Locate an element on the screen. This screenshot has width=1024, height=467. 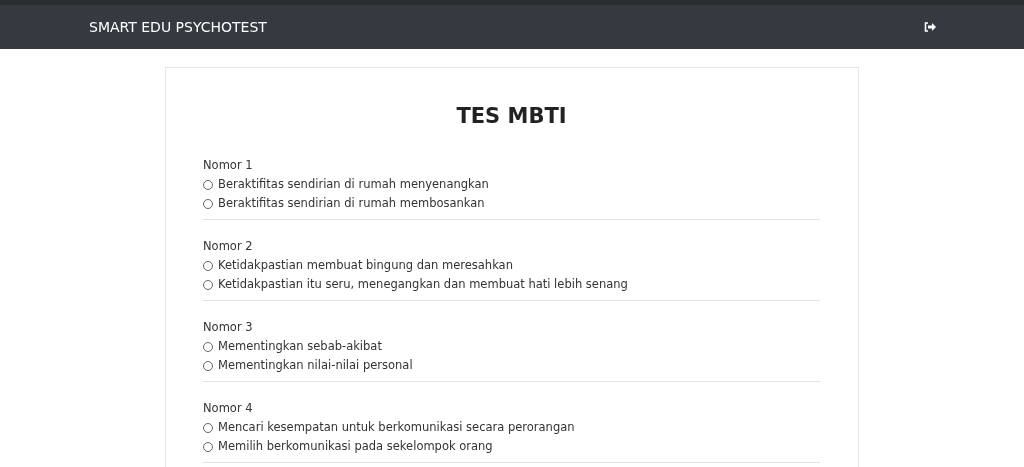
option-text: Beraktifitas sendirian di rumah menyenangkan is located at coordinates (353, 184).